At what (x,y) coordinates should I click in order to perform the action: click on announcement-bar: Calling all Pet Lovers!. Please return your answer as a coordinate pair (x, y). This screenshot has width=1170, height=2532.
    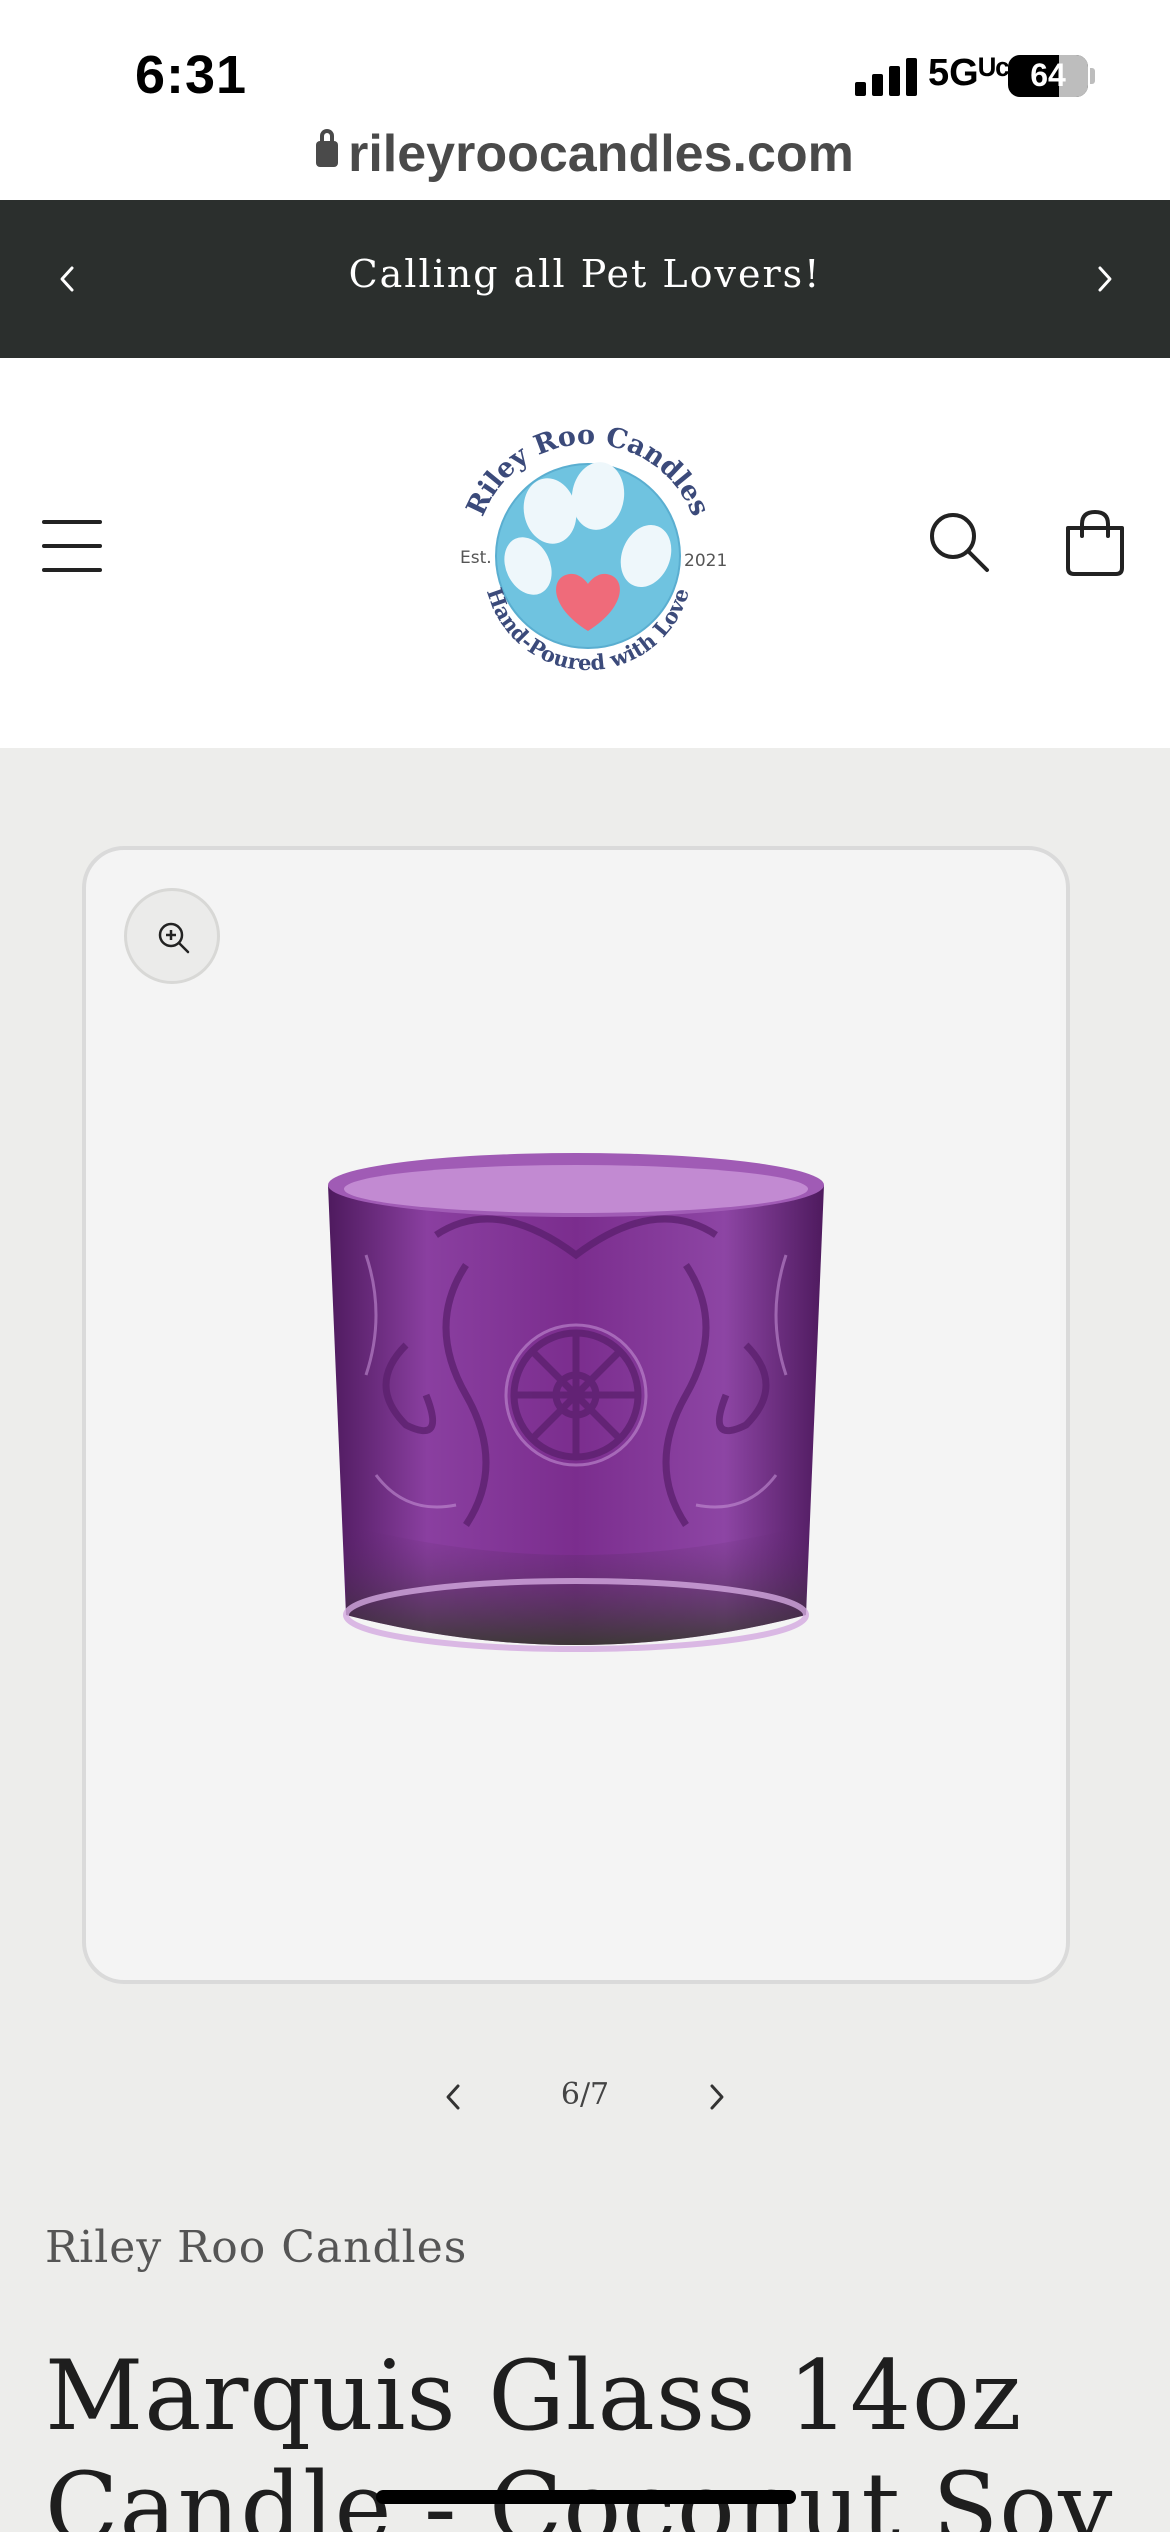
    Looking at the image, I should click on (585, 279).